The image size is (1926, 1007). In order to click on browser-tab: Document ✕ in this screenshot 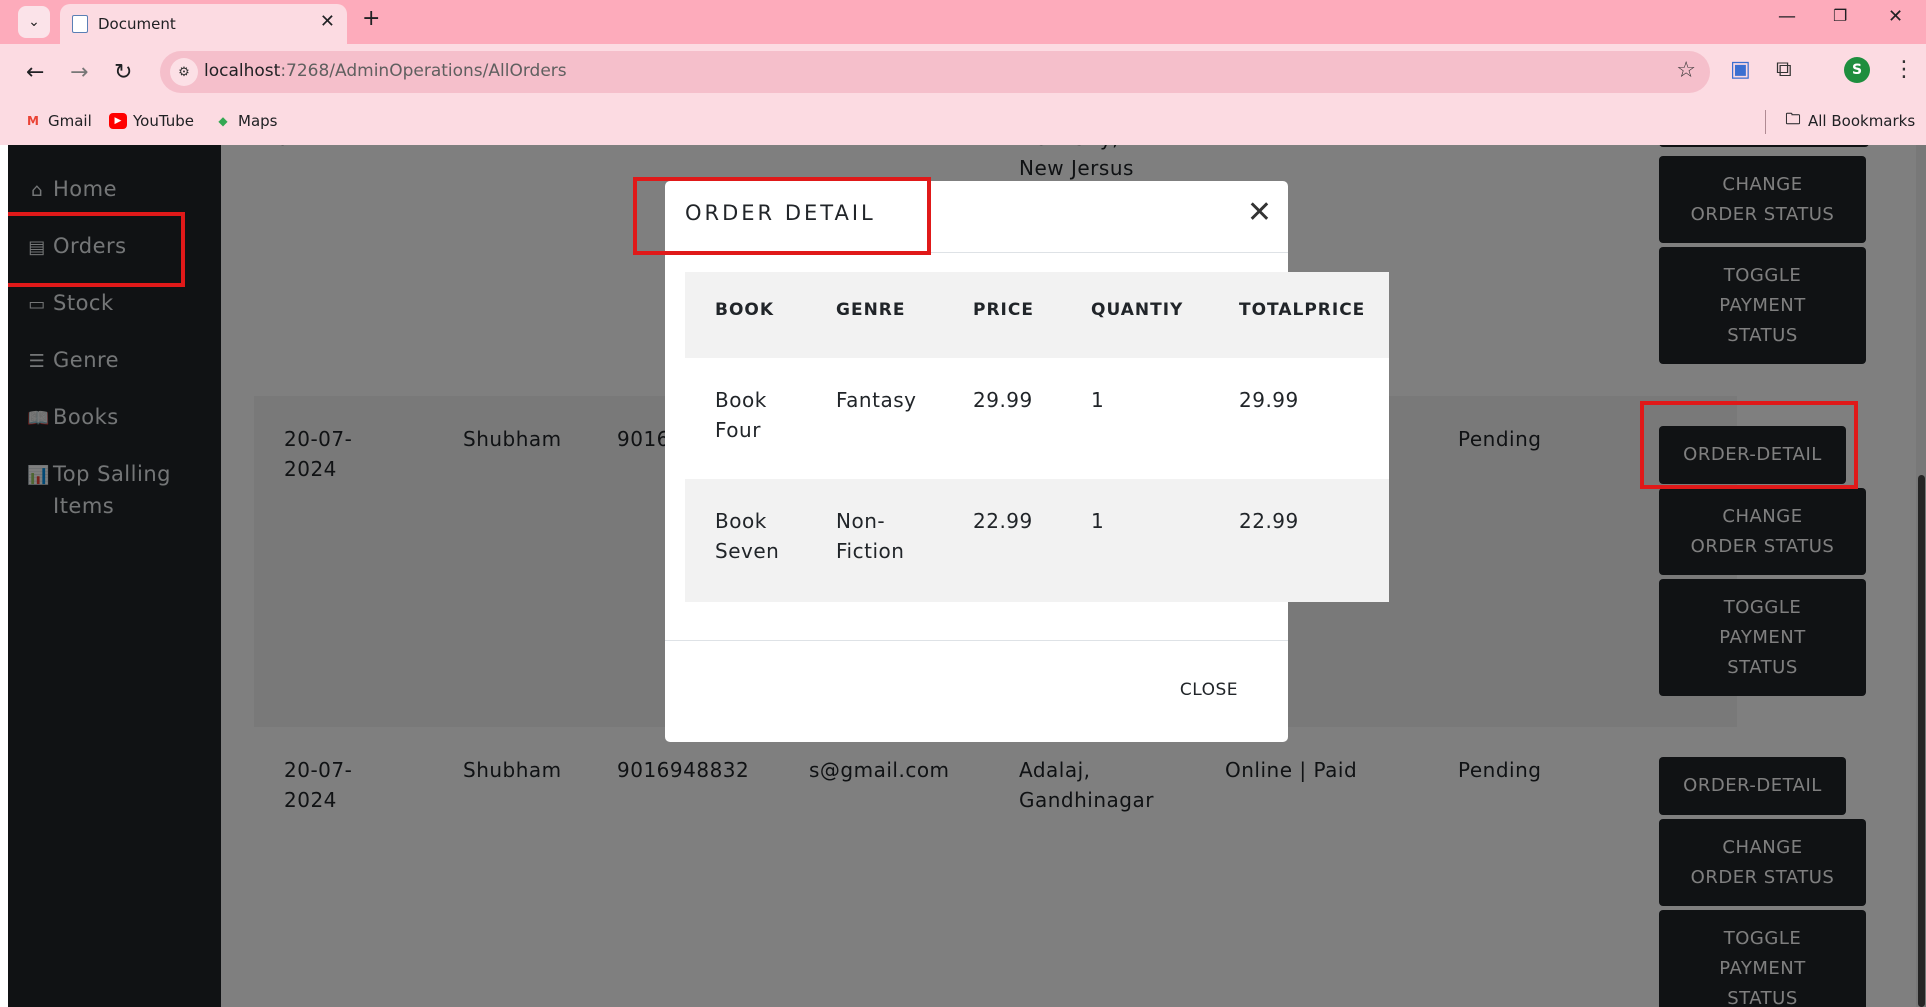, I will do `click(203, 24)`.